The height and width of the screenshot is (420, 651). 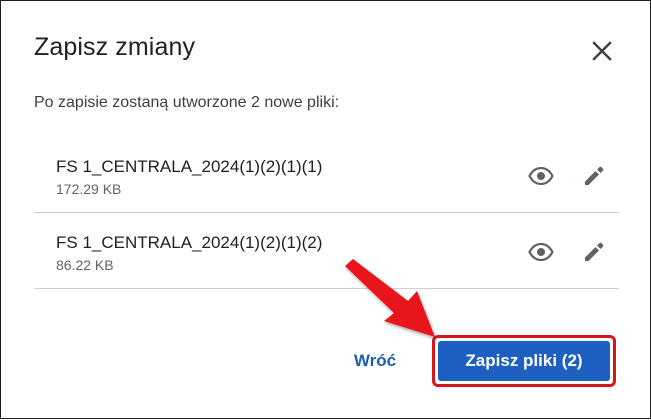 I want to click on save-files-button: Zapisz pliki (2), so click(x=524, y=361).